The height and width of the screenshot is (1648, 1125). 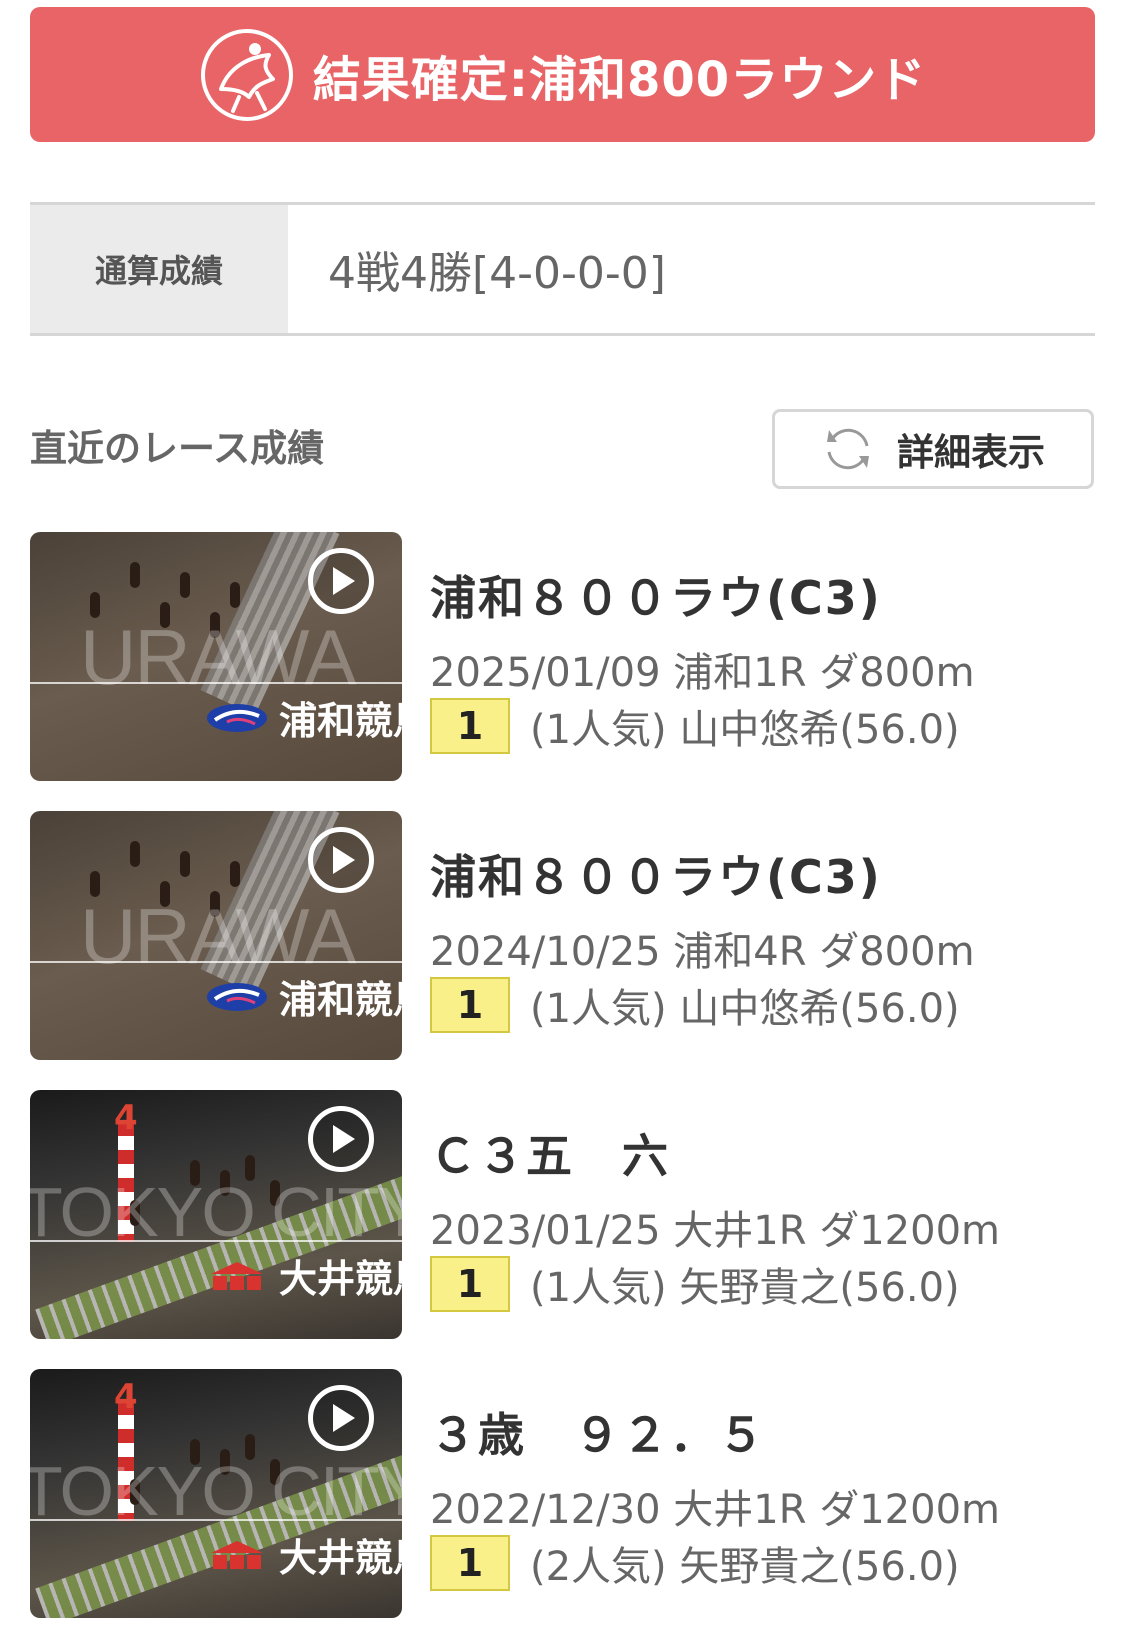 What do you see at coordinates (702, 952) in the screenshot?
I see `race-meta: 2024/10/25 浦和4R ダ800m` at bounding box center [702, 952].